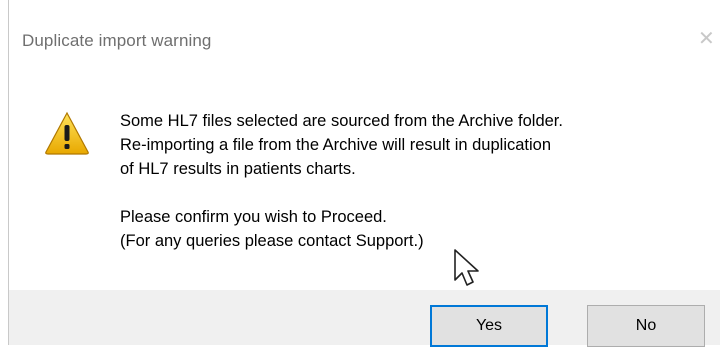 This screenshot has height=347, width=720. Describe the element at coordinates (466, 267) in the screenshot. I see `mouse-pointer-icon` at that location.